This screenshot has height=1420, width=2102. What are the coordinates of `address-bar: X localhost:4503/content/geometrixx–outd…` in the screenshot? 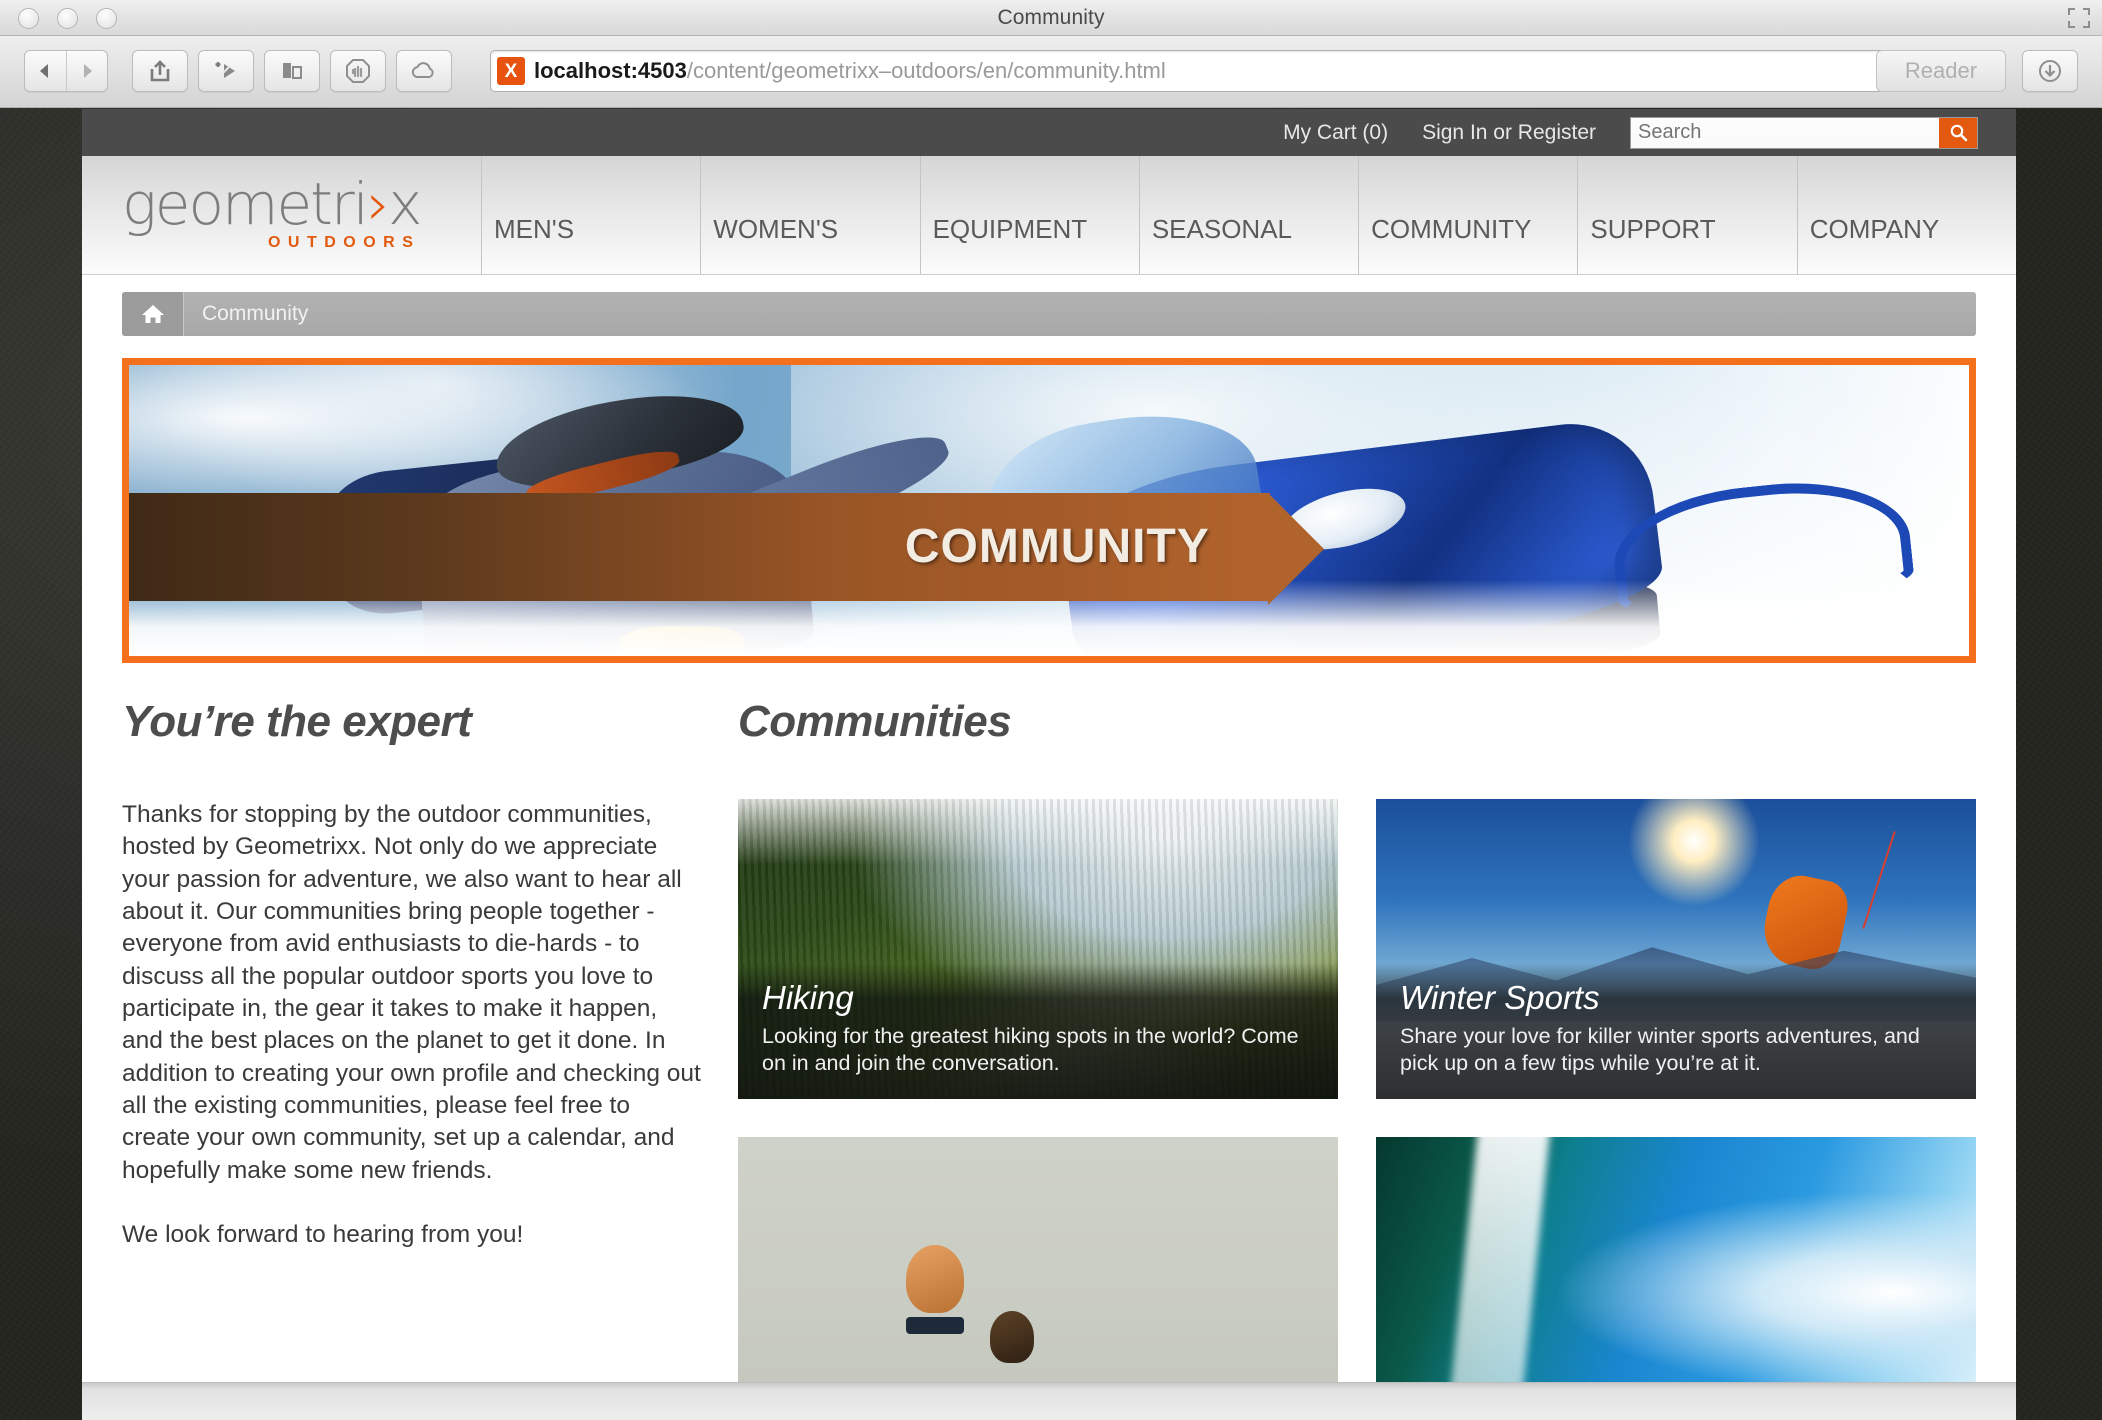 It's located at (1208, 71).